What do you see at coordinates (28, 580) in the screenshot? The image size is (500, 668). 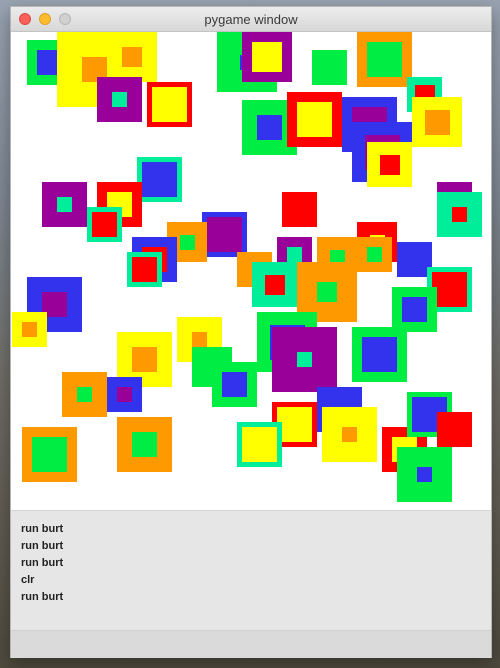 I see `console-line: clr` at bounding box center [28, 580].